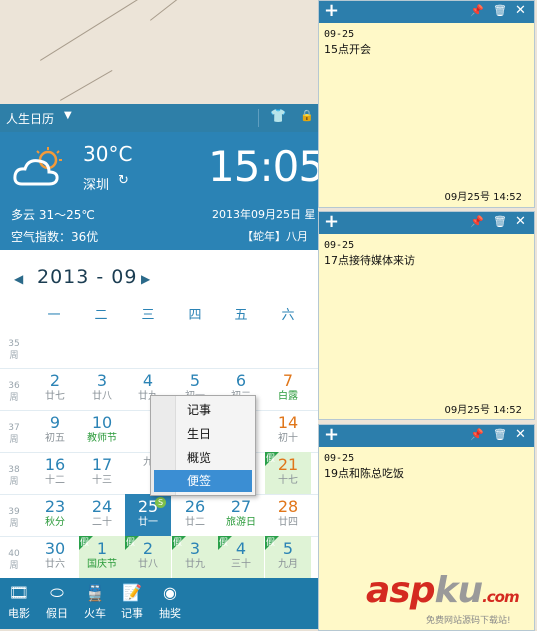 This screenshot has width=537, height=631. What do you see at coordinates (55, 438) in the screenshot?
I see `lunar-label: 初五` at bounding box center [55, 438].